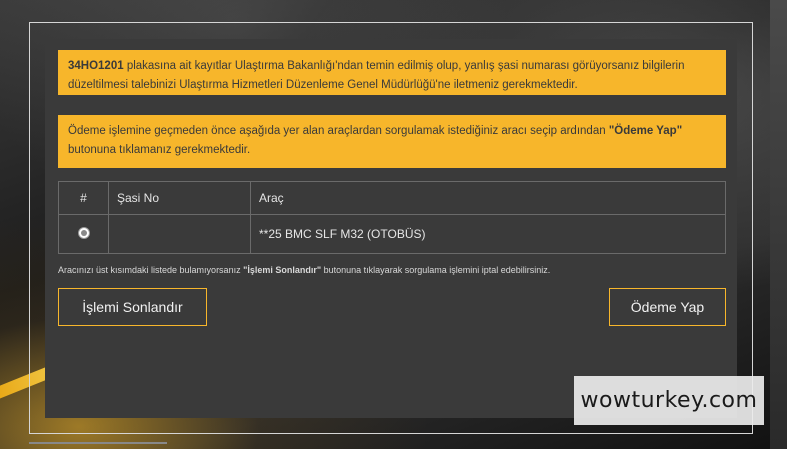 This screenshot has height=449, width=787. I want to click on watermark: wowturkey.com, so click(669, 400).